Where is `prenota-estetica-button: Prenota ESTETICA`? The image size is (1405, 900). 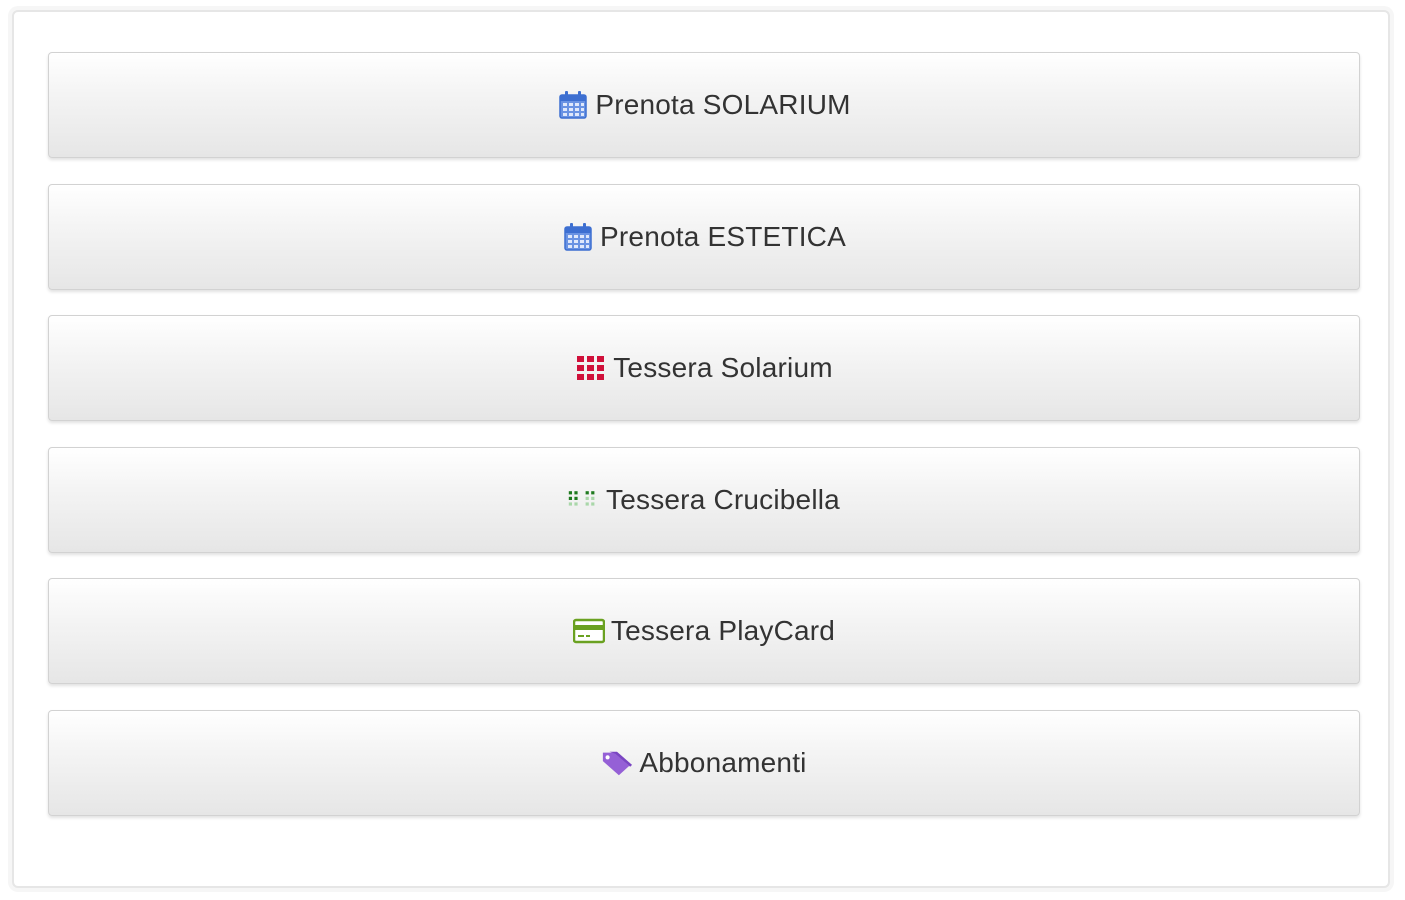 prenota-estetica-button: Prenota ESTETICA is located at coordinates (704, 236).